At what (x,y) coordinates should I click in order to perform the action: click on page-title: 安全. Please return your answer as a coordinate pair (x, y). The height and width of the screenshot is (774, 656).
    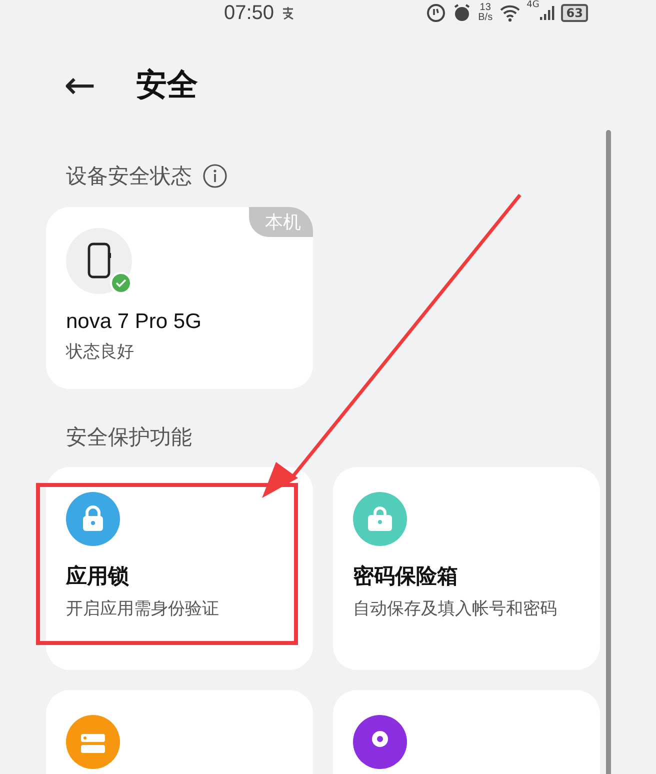
    Looking at the image, I should click on (167, 85).